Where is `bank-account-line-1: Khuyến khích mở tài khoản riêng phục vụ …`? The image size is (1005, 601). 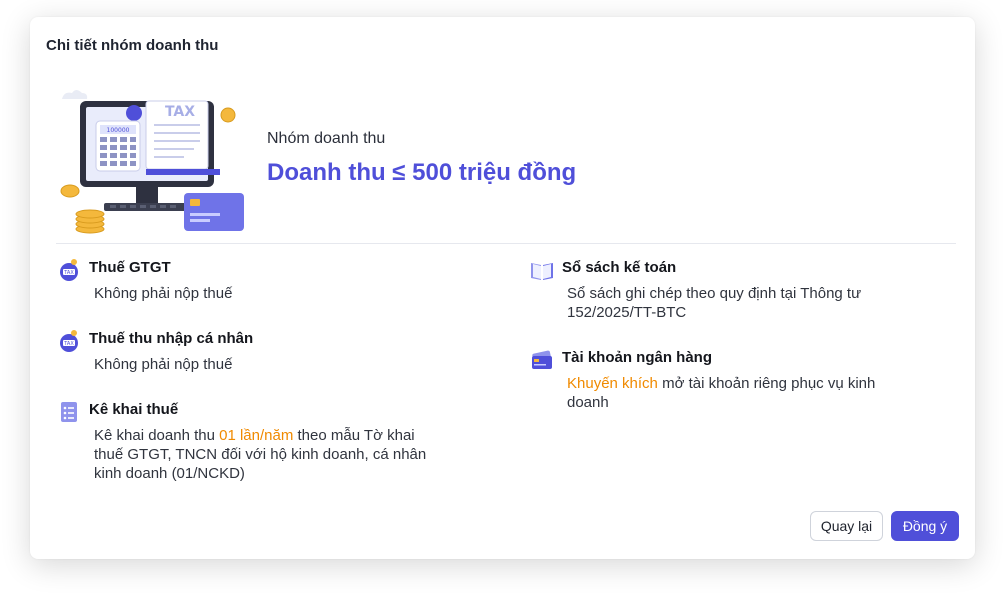
bank-account-line-1: Khuyến khích mở tài khoản riêng phục vụ … is located at coordinates (721, 383).